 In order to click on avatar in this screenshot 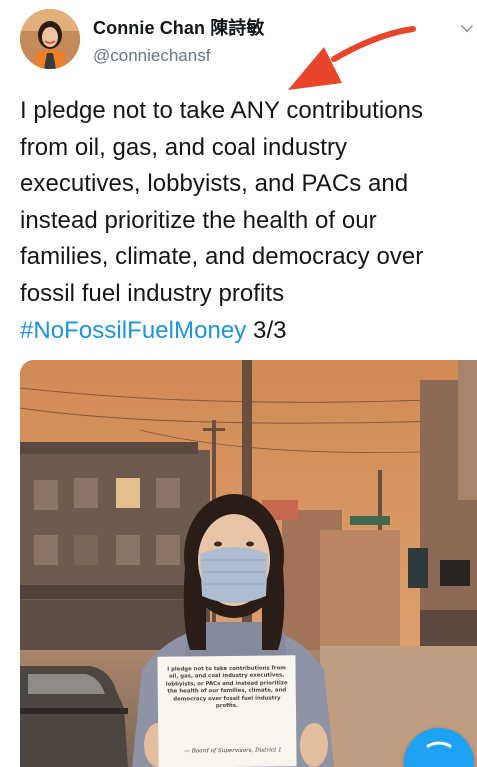, I will do `click(50, 39)`.